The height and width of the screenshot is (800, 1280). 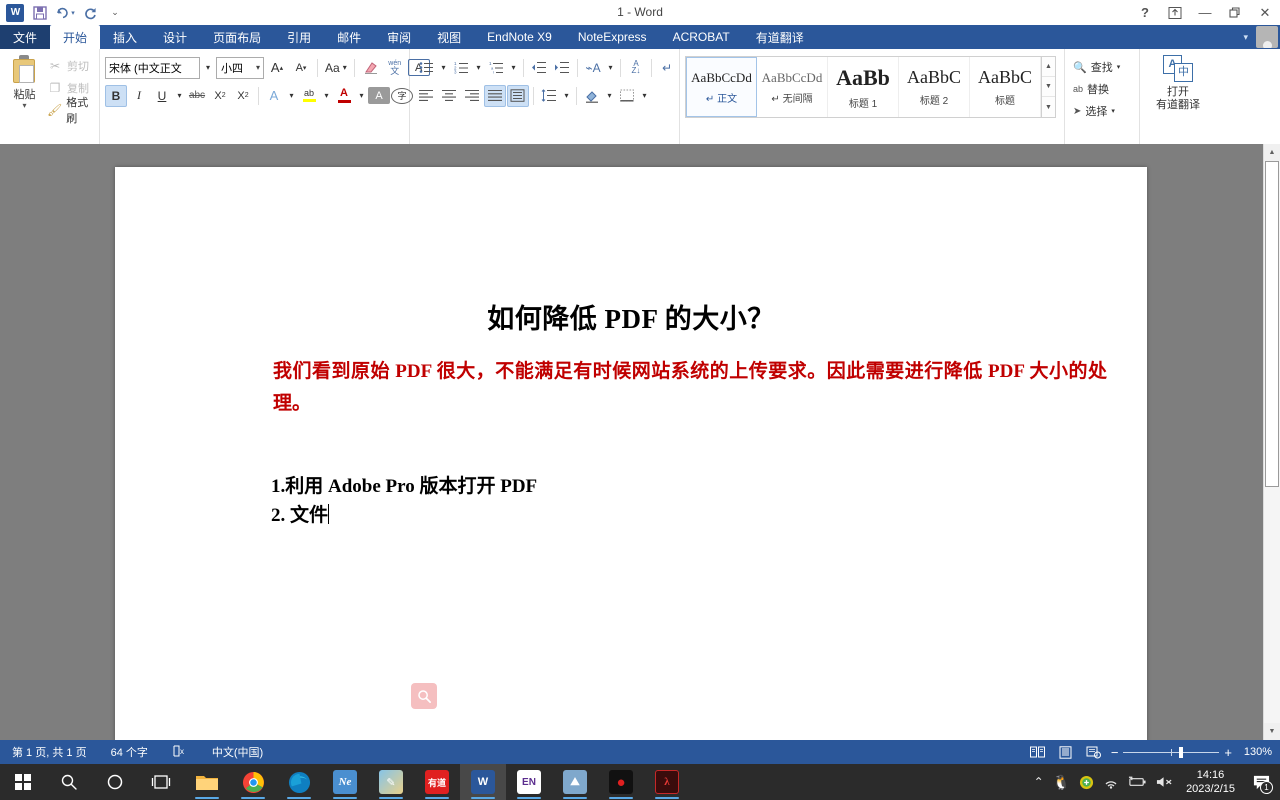 I want to click on borders-icon, so click(x=627, y=96).